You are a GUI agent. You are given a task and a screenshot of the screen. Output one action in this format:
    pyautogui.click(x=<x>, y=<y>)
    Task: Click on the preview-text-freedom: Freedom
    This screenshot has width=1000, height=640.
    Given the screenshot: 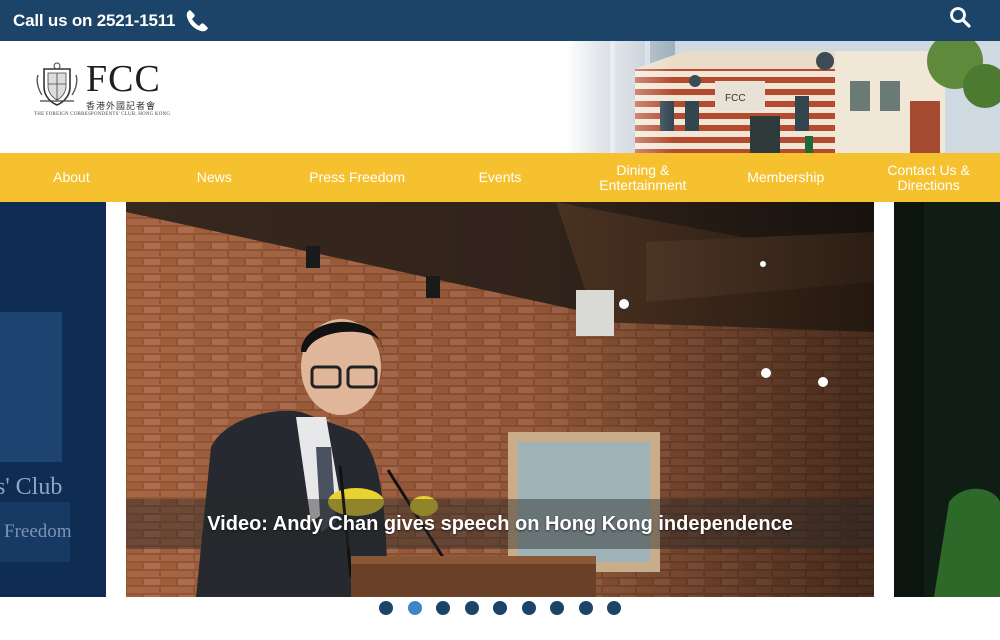 What is the action you would take?
    pyautogui.click(x=38, y=531)
    